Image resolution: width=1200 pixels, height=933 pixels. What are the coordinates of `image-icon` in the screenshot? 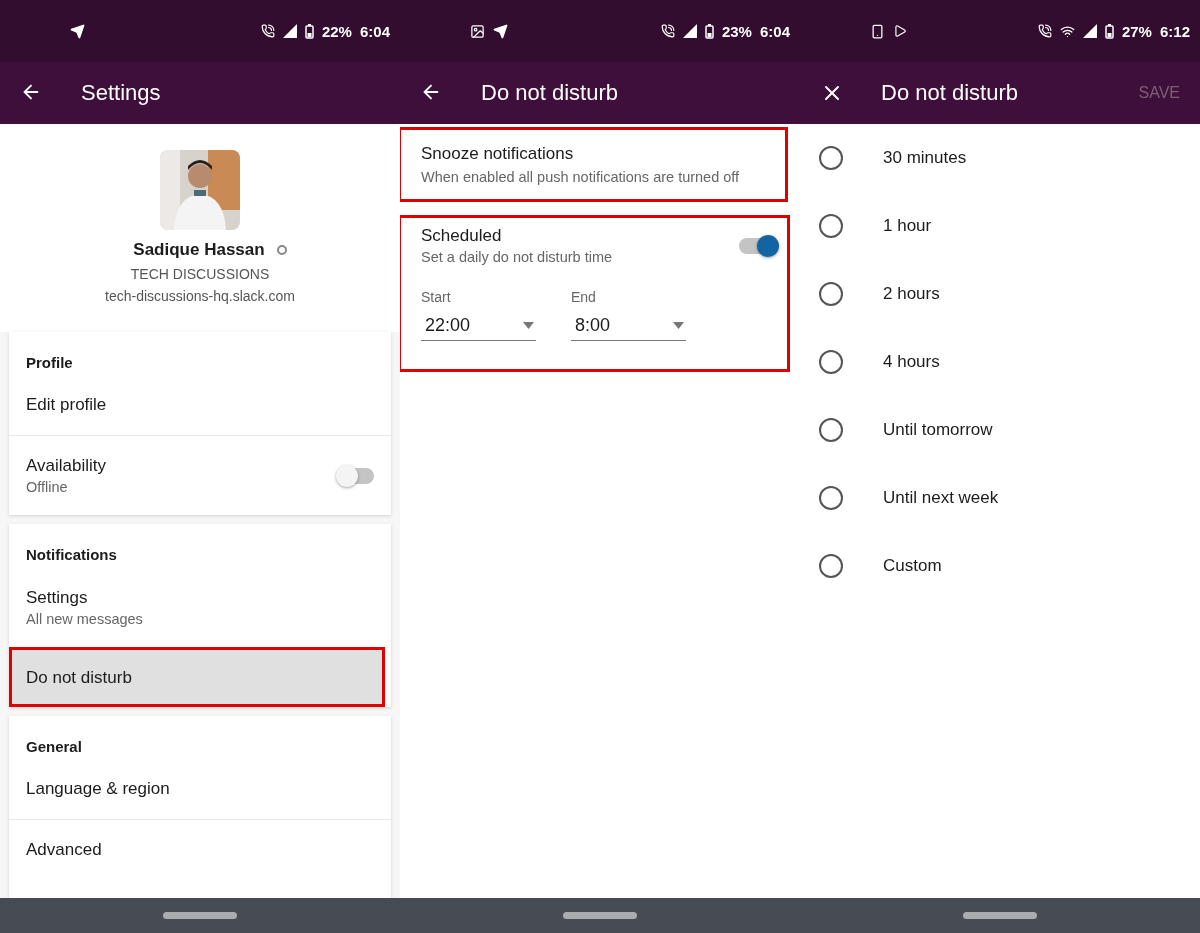 It's located at (477, 31).